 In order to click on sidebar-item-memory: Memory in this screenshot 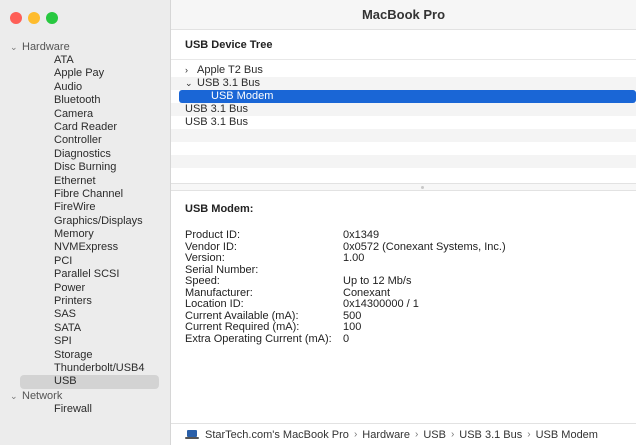, I will do `click(85, 234)`.